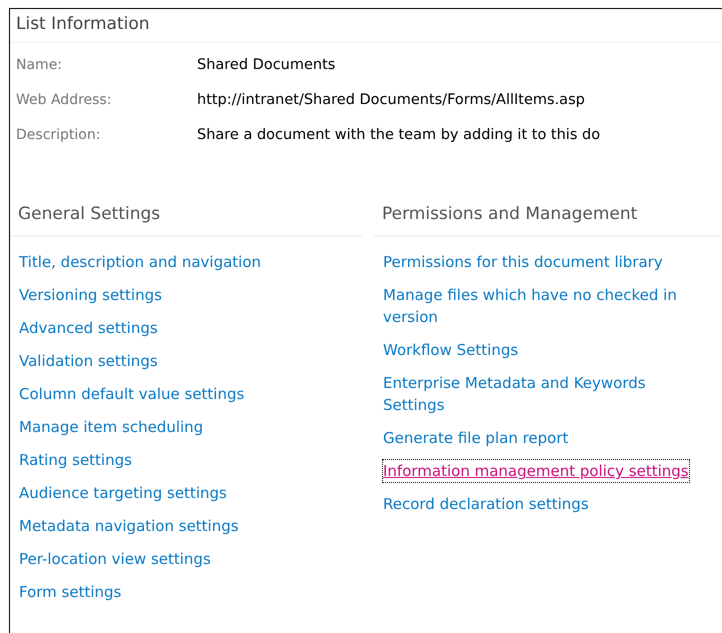 This screenshot has width=722, height=633. What do you see at coordinates (538, 394) in the screenshot?
I see `settings-link: Enterprise Metadata and Keywords Settings` at bounding box center [538, 394].